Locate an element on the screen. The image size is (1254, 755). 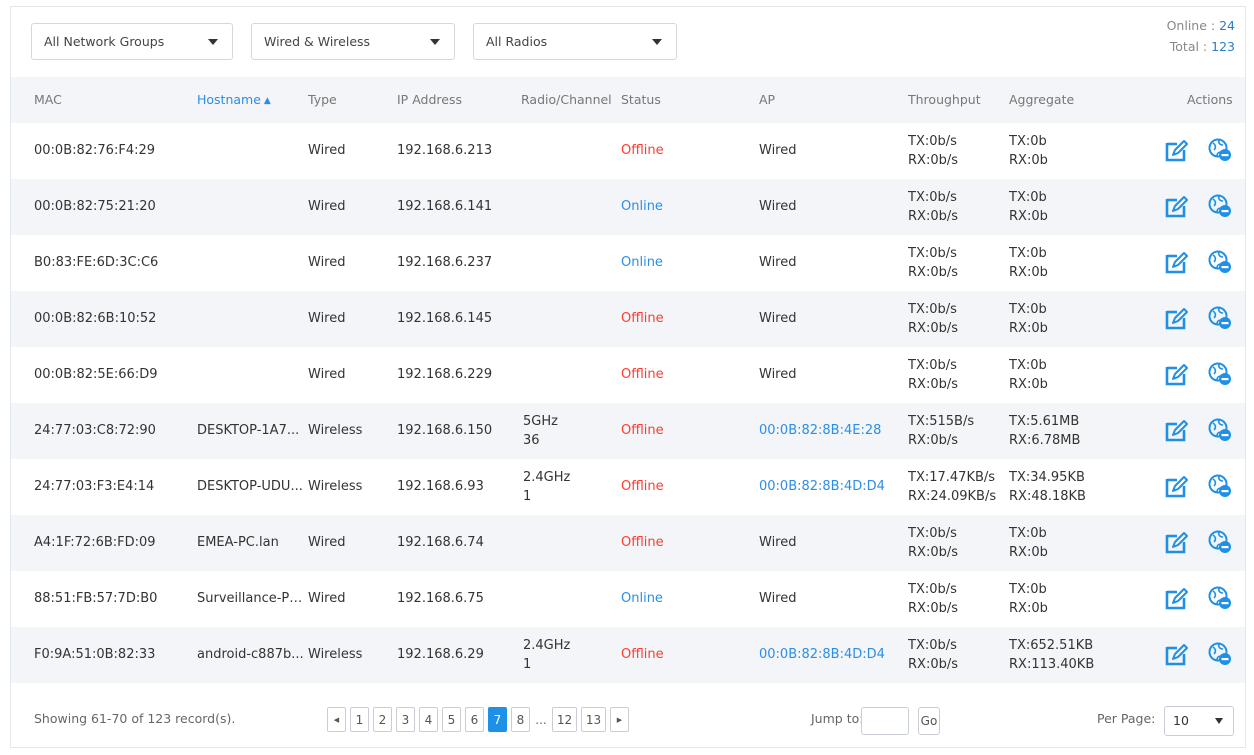
cell-mac: A4:1F:72:6B:FD:09 is located at coordinates (95, 542).